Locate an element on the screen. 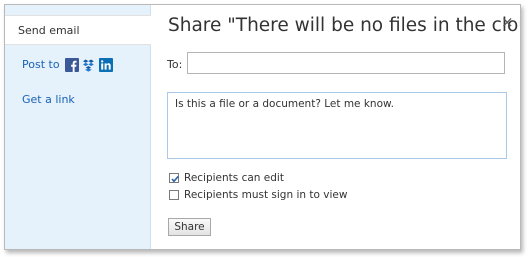 The height and width of the screenshot is (257, 530). linkedin-icon is located at coordinates (105, 65).